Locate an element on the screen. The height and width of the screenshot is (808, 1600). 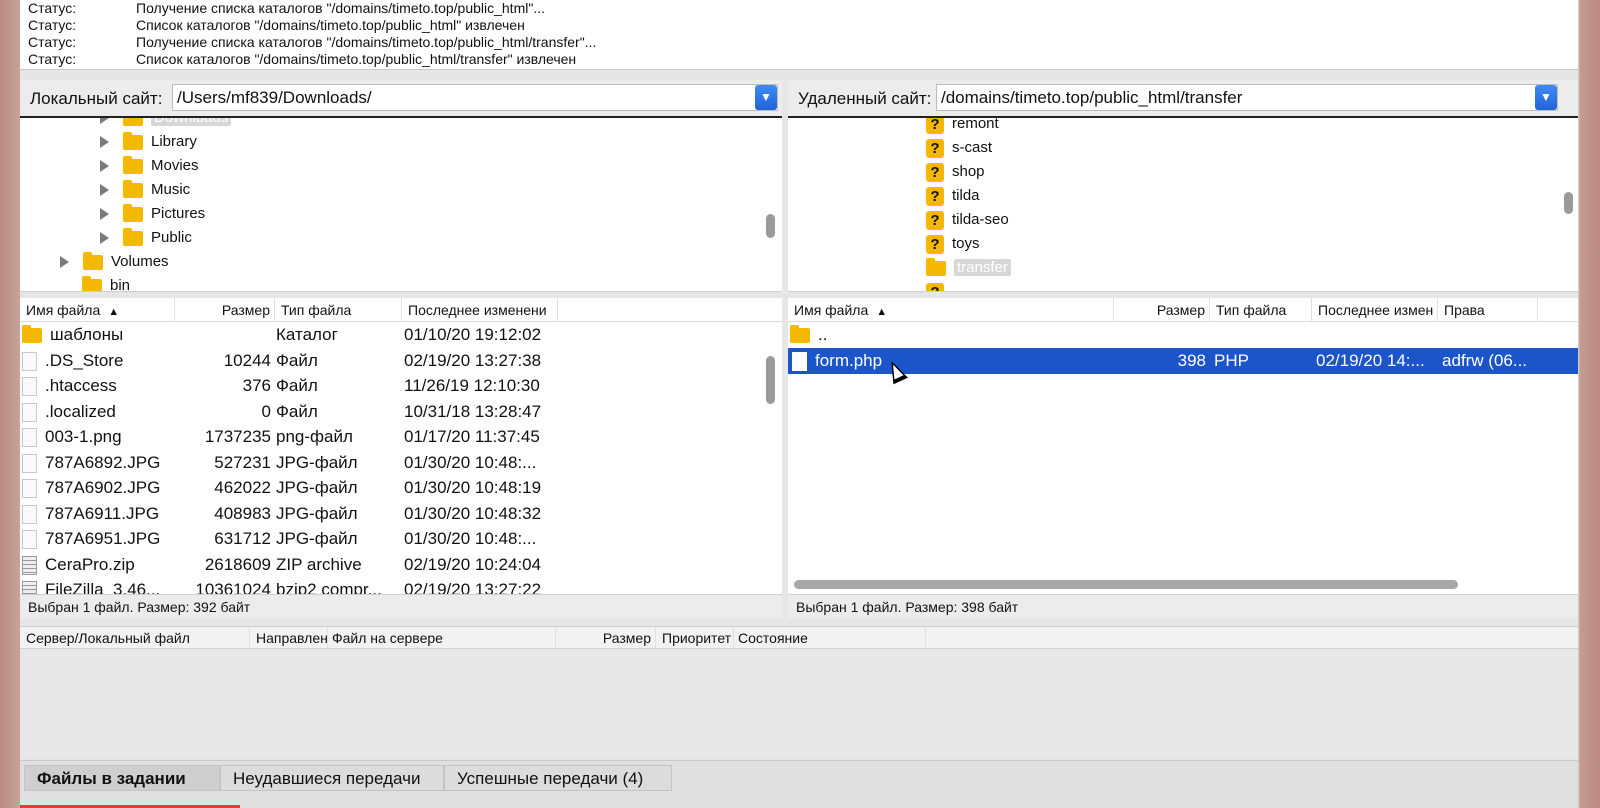
table-row: .htaccess 376 Файл 11/26/19 12:10:30 is located at coordinates (401, 386).